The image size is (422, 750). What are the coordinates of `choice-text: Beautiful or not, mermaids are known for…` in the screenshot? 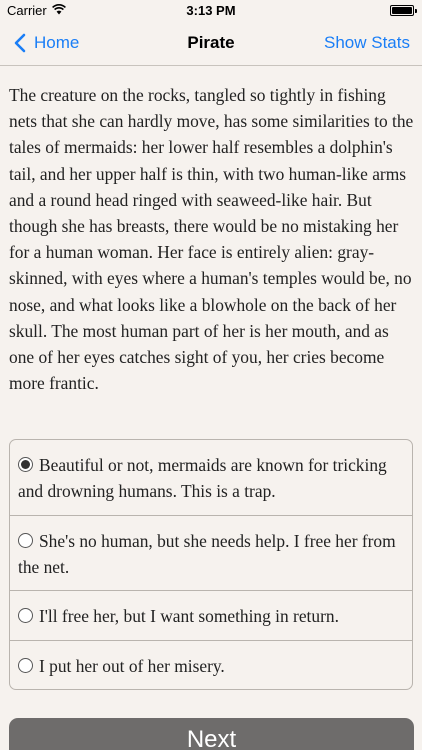 It's located at (202, 478).